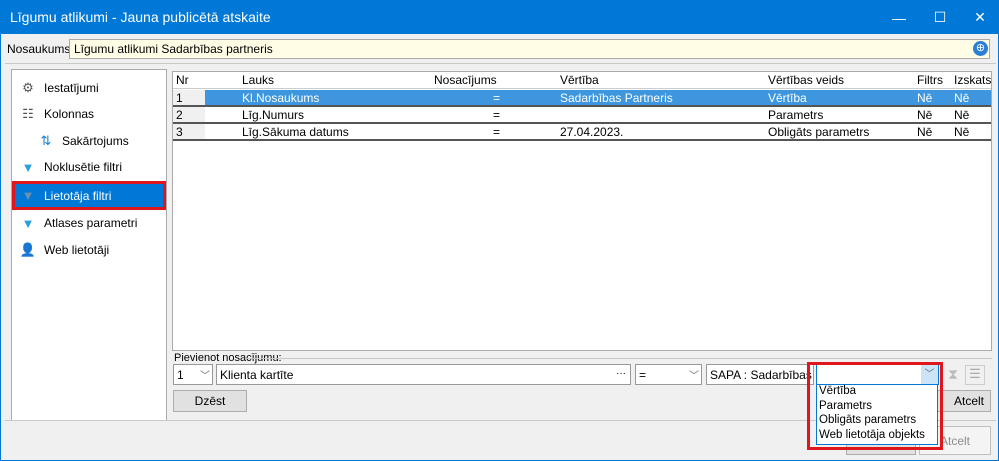  I want to click on sidebar-item-selection-params: ▼ Atlases parametri, so click(89, 223).